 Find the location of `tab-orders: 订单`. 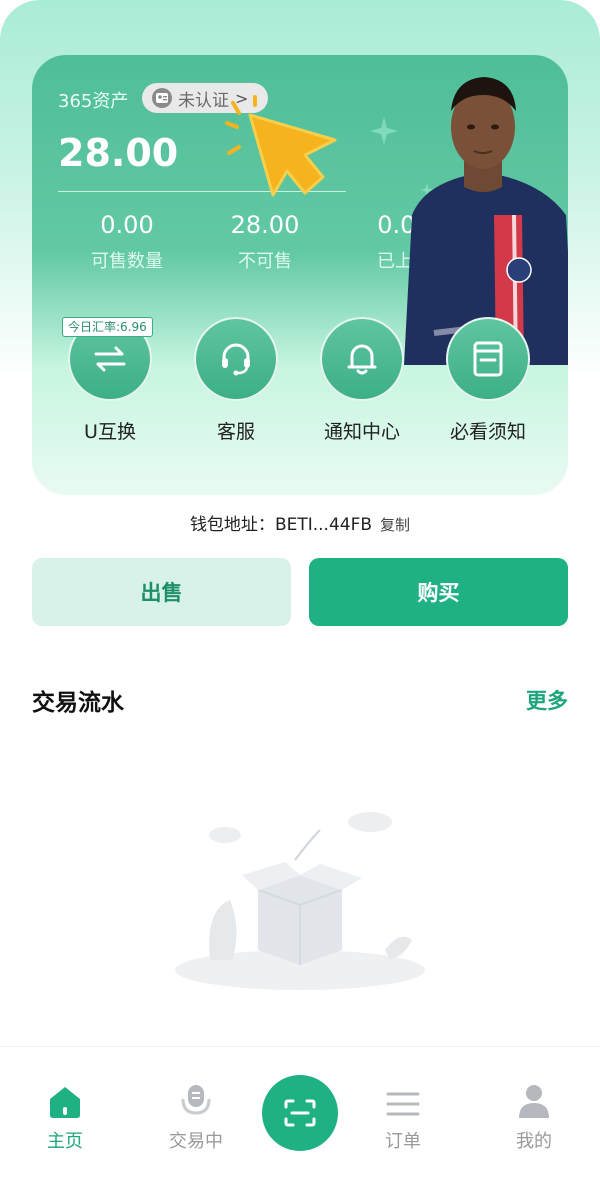

tab-orders: 订单 is located at coordinates (403, 1118).